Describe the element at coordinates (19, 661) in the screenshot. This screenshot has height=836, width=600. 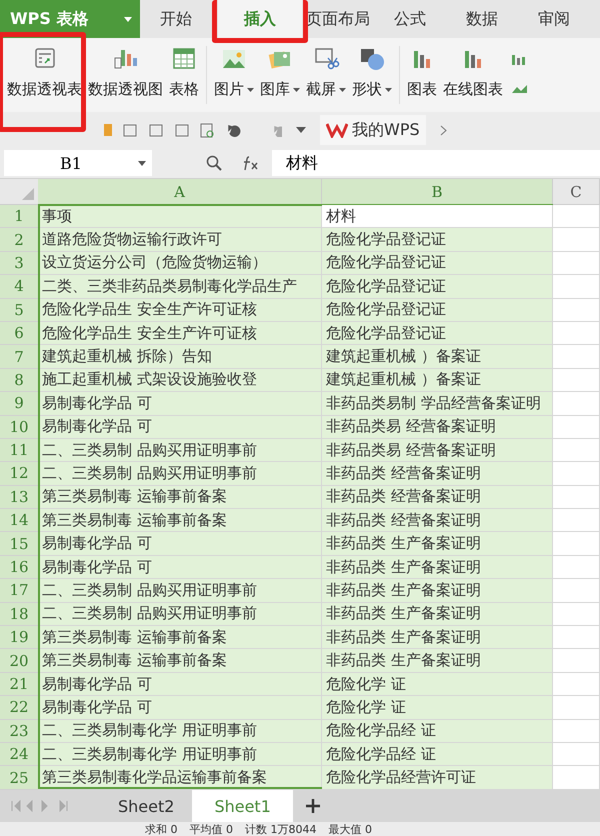
I see `row-header: 20` at that location.